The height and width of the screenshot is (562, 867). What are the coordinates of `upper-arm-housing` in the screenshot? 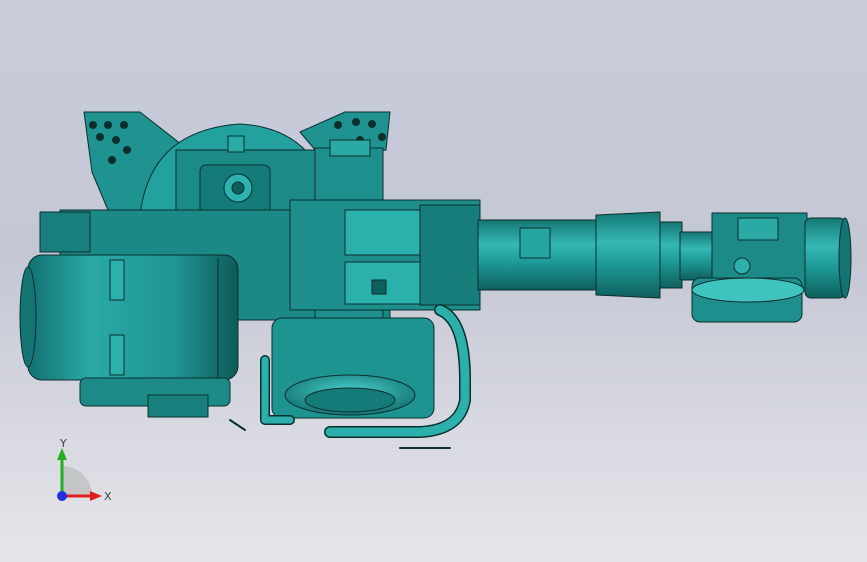 It's located at (385, 255).